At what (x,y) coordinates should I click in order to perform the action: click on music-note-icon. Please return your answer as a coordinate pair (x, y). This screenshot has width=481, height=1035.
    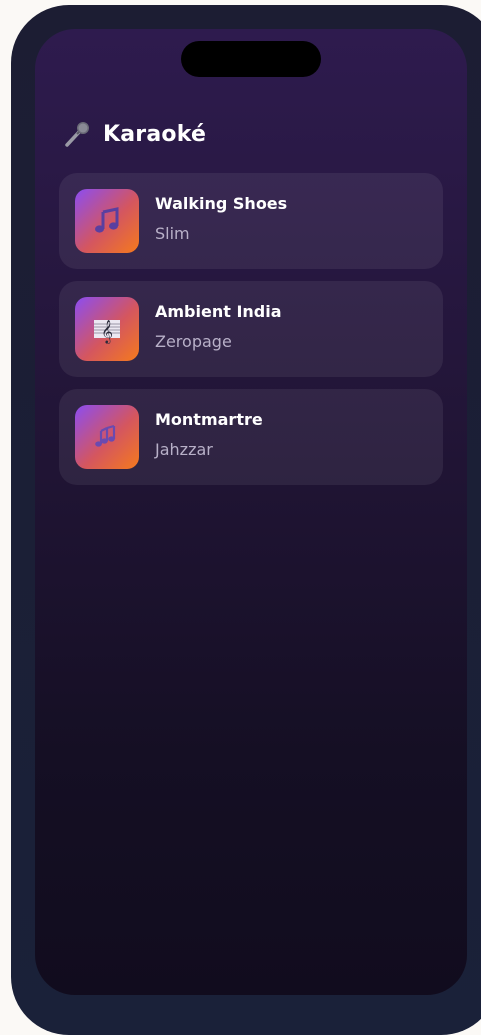
    Looking at the image, I should click on (107, 220).